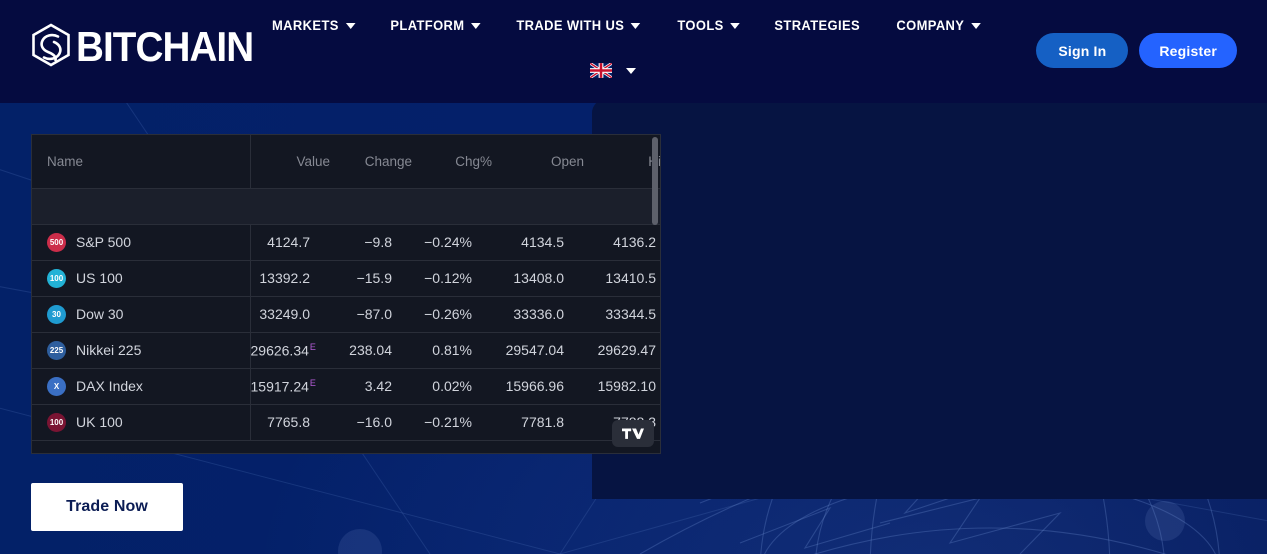 Image resolution: width=1267 pixels, height=554 pixels. What do you see at coordinates (622, 314) in the screenshot?
I see `cell-high: 33344.5` at bounding box center [622, 314].